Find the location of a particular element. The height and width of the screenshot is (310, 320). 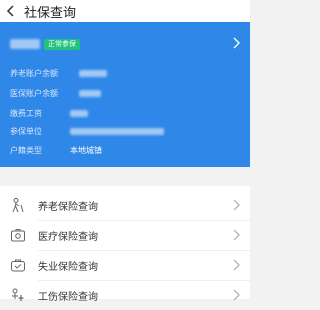

menu-item-medical: 医疗保险查询 is located at coordinates (125, 235).